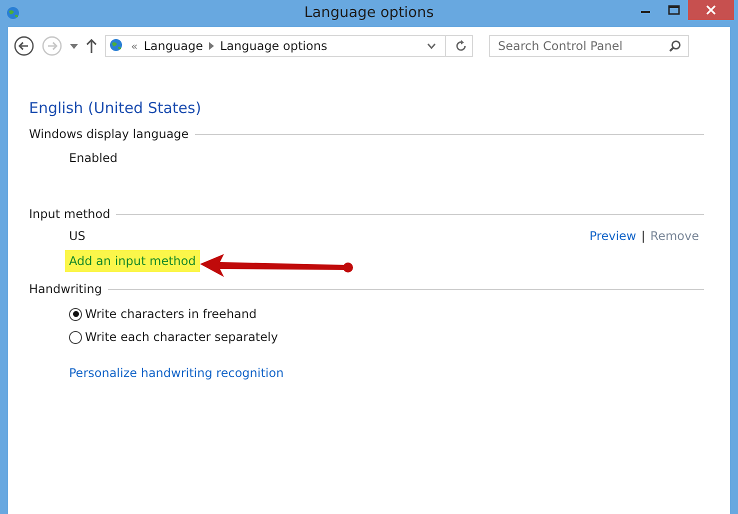 The width and height of the screenshot is (738, 514). What do you see at coordinates (93, 159) in the screenshot?
I see `status-text: Enabled` at bounding box center [93, 159].